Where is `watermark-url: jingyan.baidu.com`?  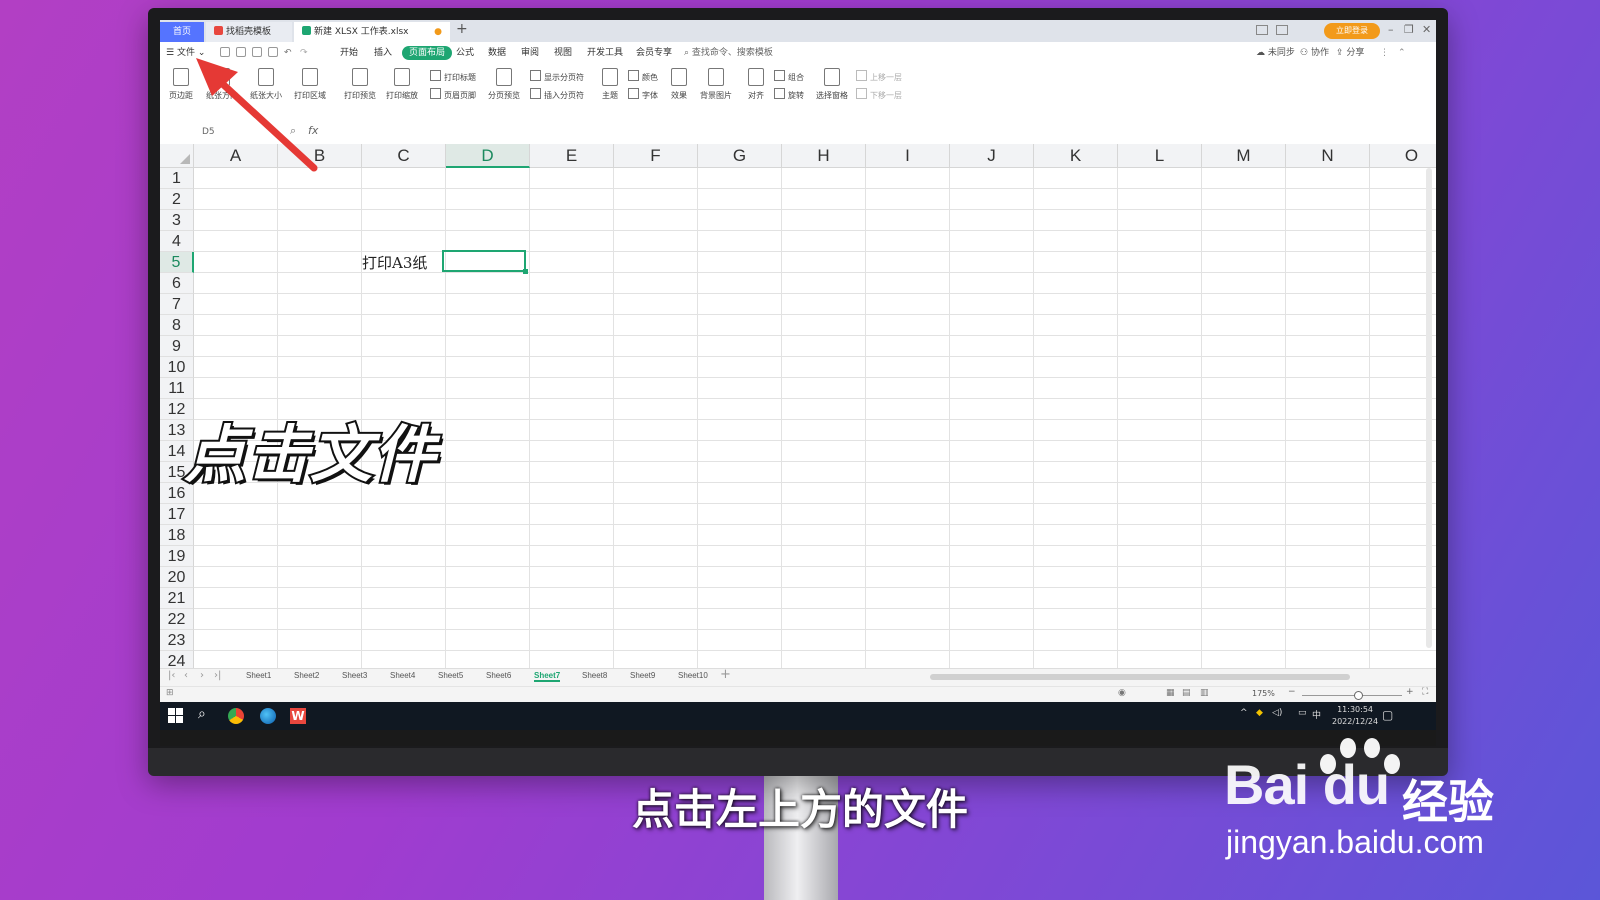
watermark-url: jingyan.baidu.com is located at coordinates (1355, 842).